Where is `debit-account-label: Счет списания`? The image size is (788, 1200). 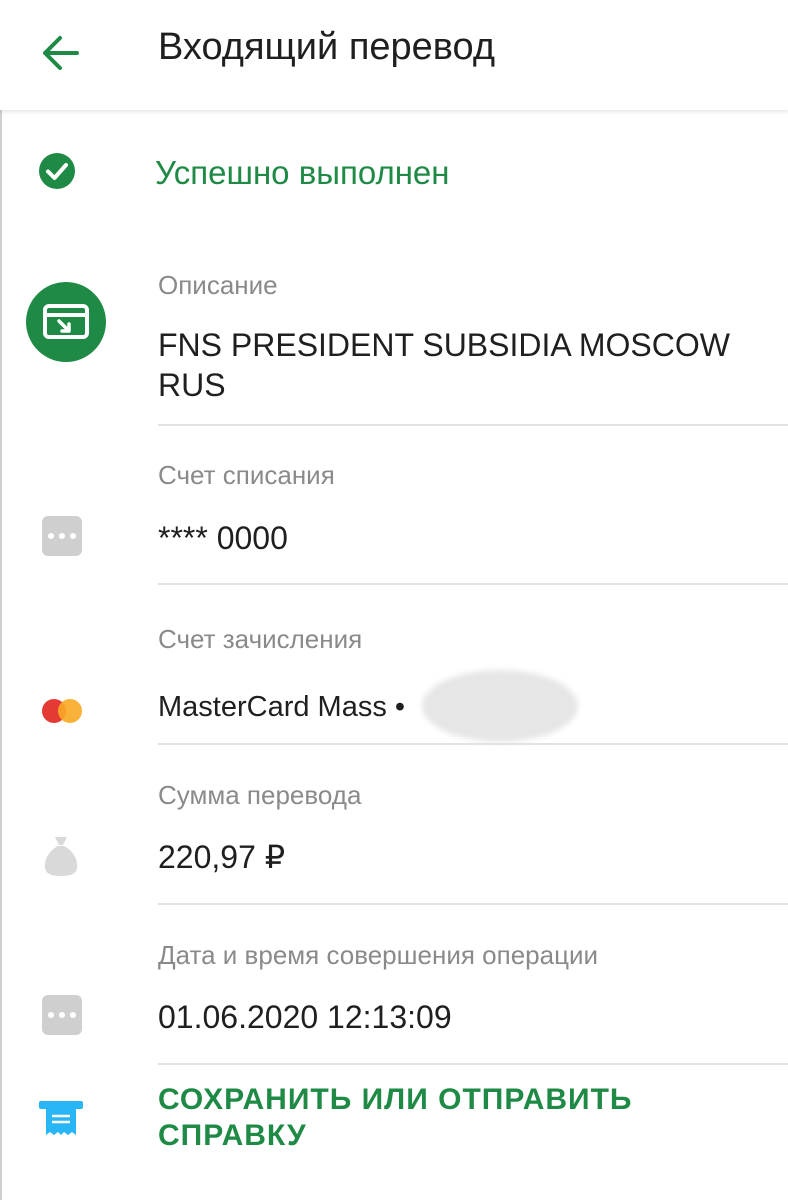
debit-account-label: Счет списания is located at coordinates (246, 475).